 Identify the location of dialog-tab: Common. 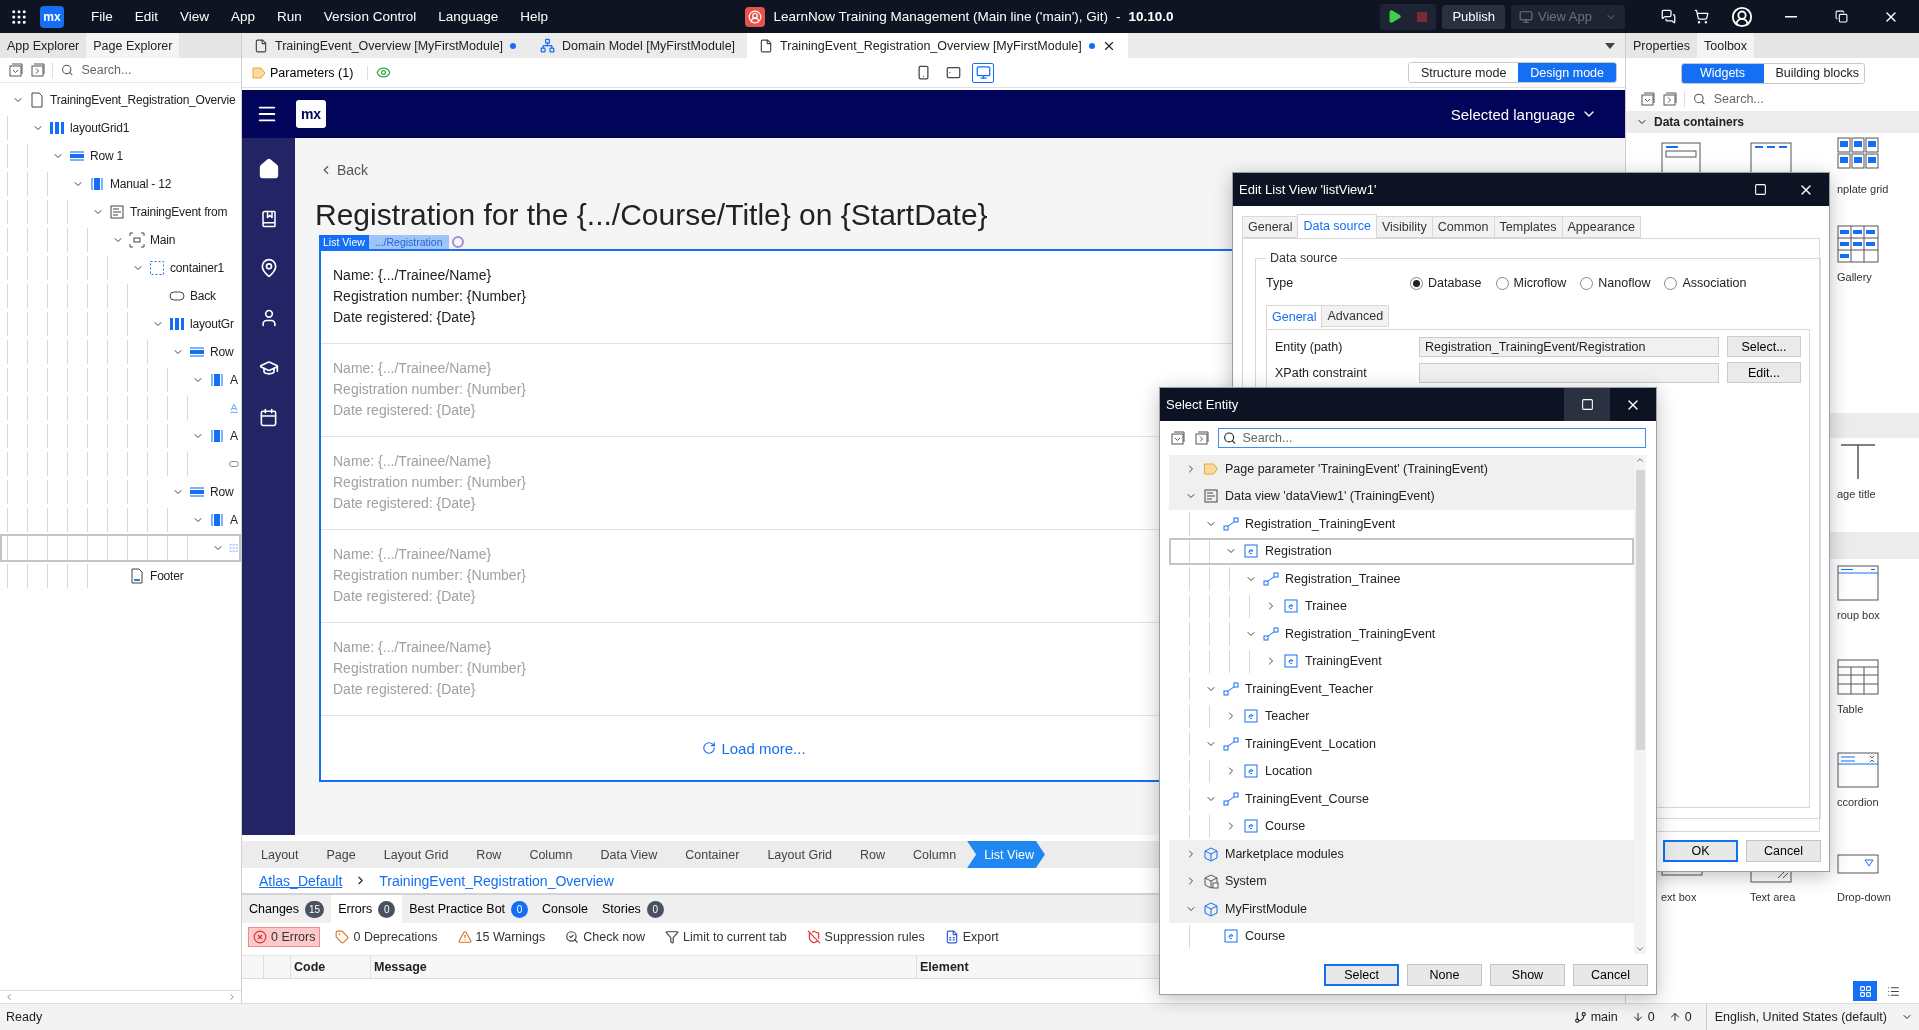
(1463, 227).